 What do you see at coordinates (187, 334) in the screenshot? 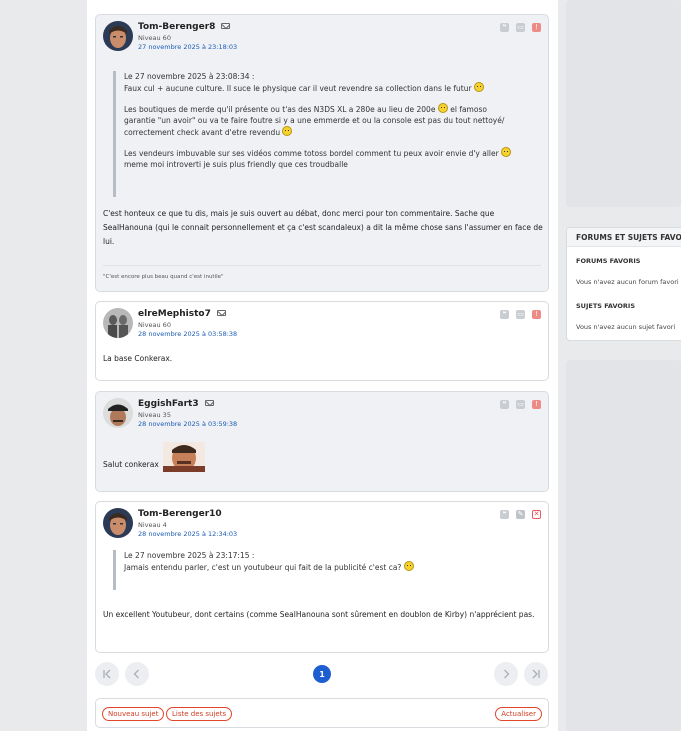
I see `post-date: 28 novembre 2025 à 03:58:38` at bounding box center [187, 334].